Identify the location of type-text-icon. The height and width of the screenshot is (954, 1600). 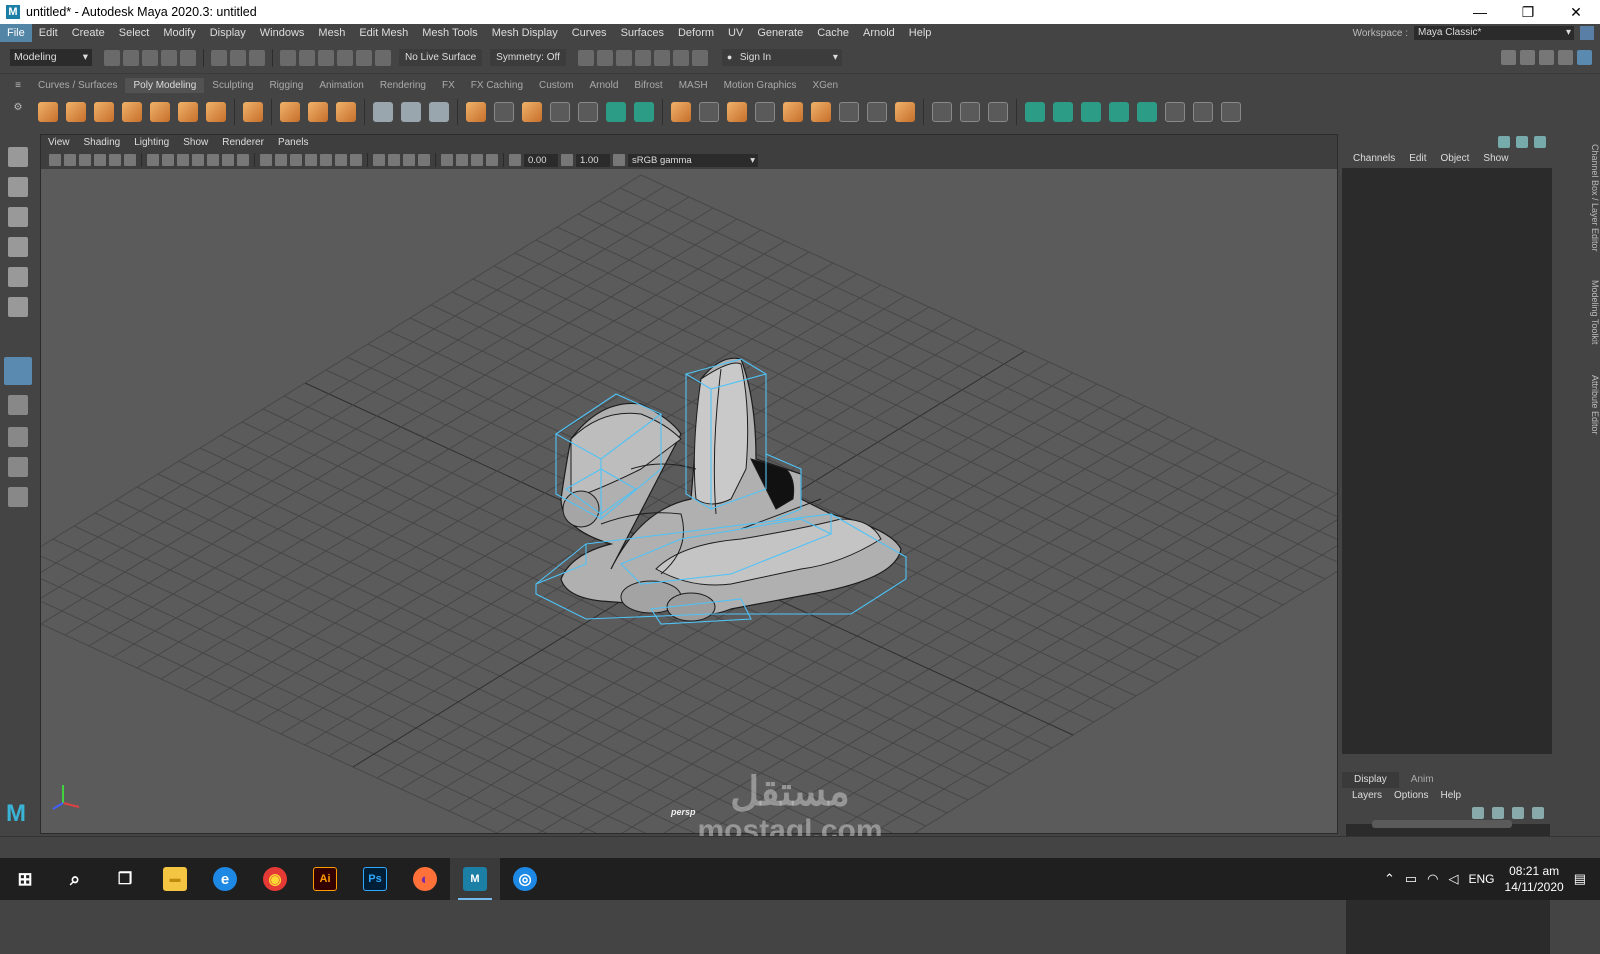
(318, 112).